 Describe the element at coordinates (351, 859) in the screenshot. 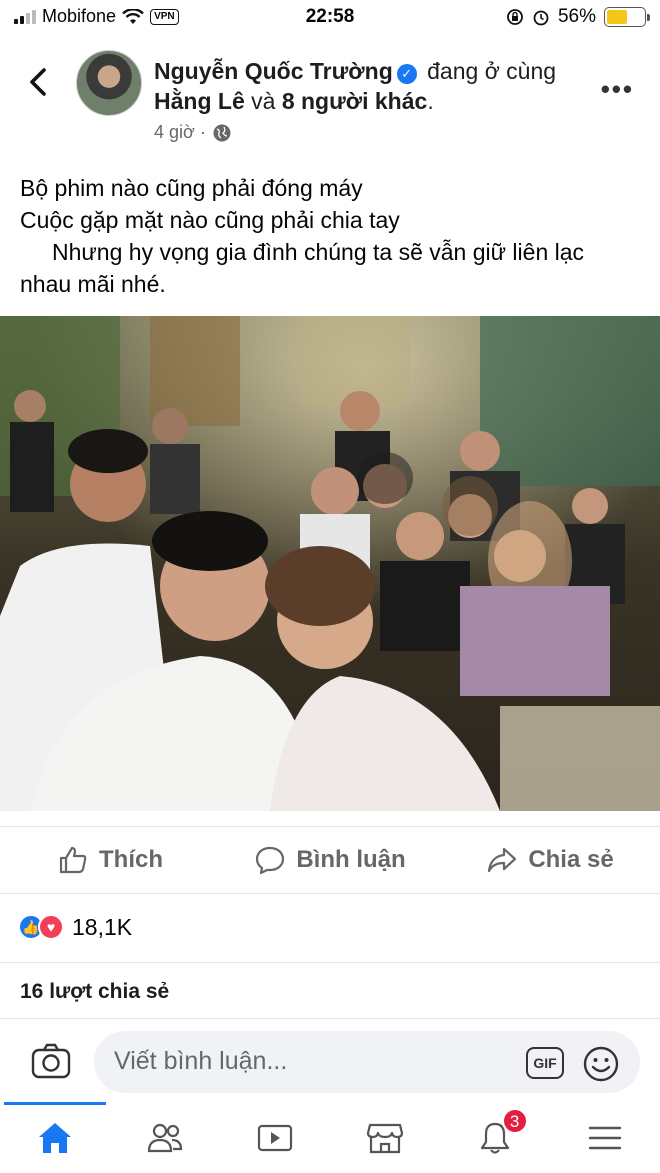

I see `comment-label: Bình luận` at that location.